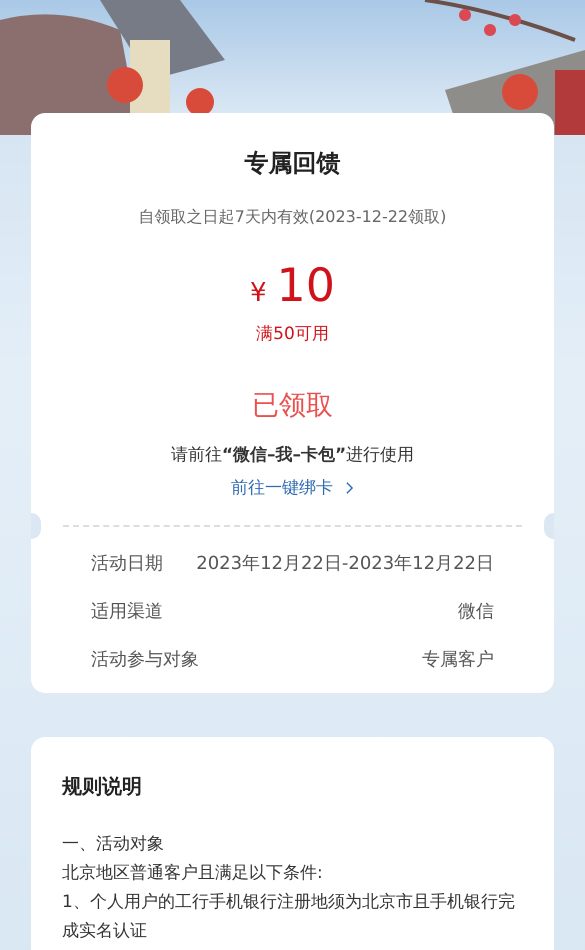  What do you see at coordinates (145, 659) in the screenshot?
I see `detail-label: 活动参与对象` at bounding box center [145, 659].